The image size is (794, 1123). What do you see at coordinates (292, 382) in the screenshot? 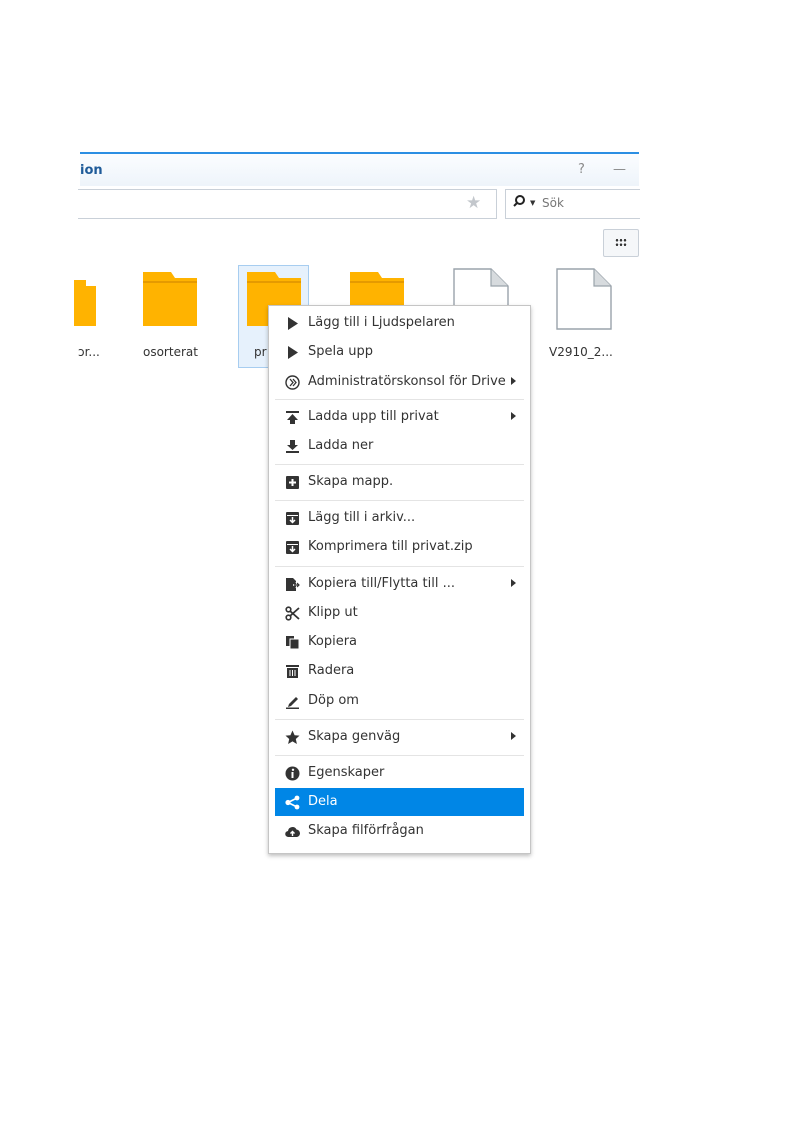
I see `drive-icon` at bounding box center [292, 382].